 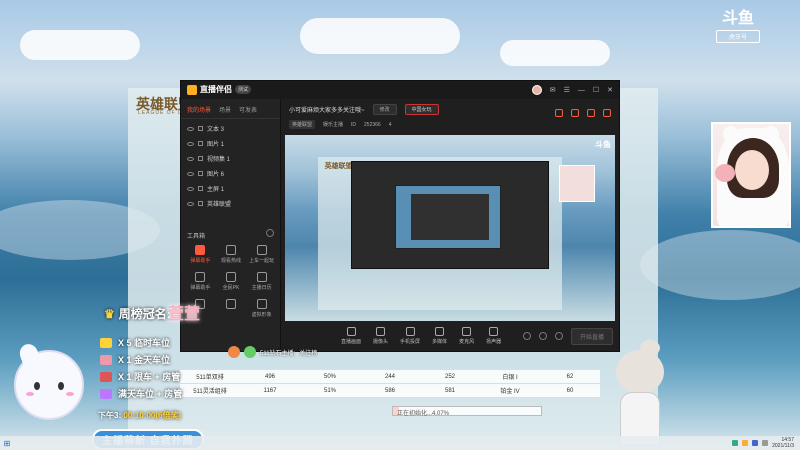 What do you see at coordinates (542, 336) in the screenshot?
I see `settings-icon` at bounding box center [542, 336].